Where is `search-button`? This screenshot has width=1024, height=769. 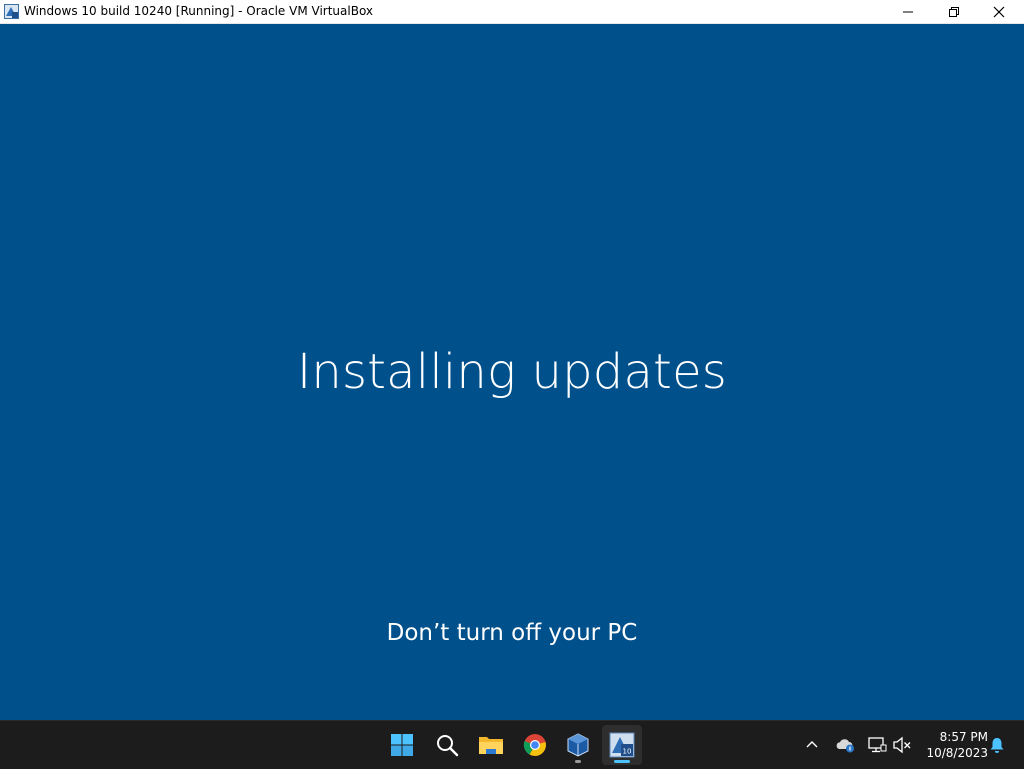 search-button is located at coordinates (447, 745).